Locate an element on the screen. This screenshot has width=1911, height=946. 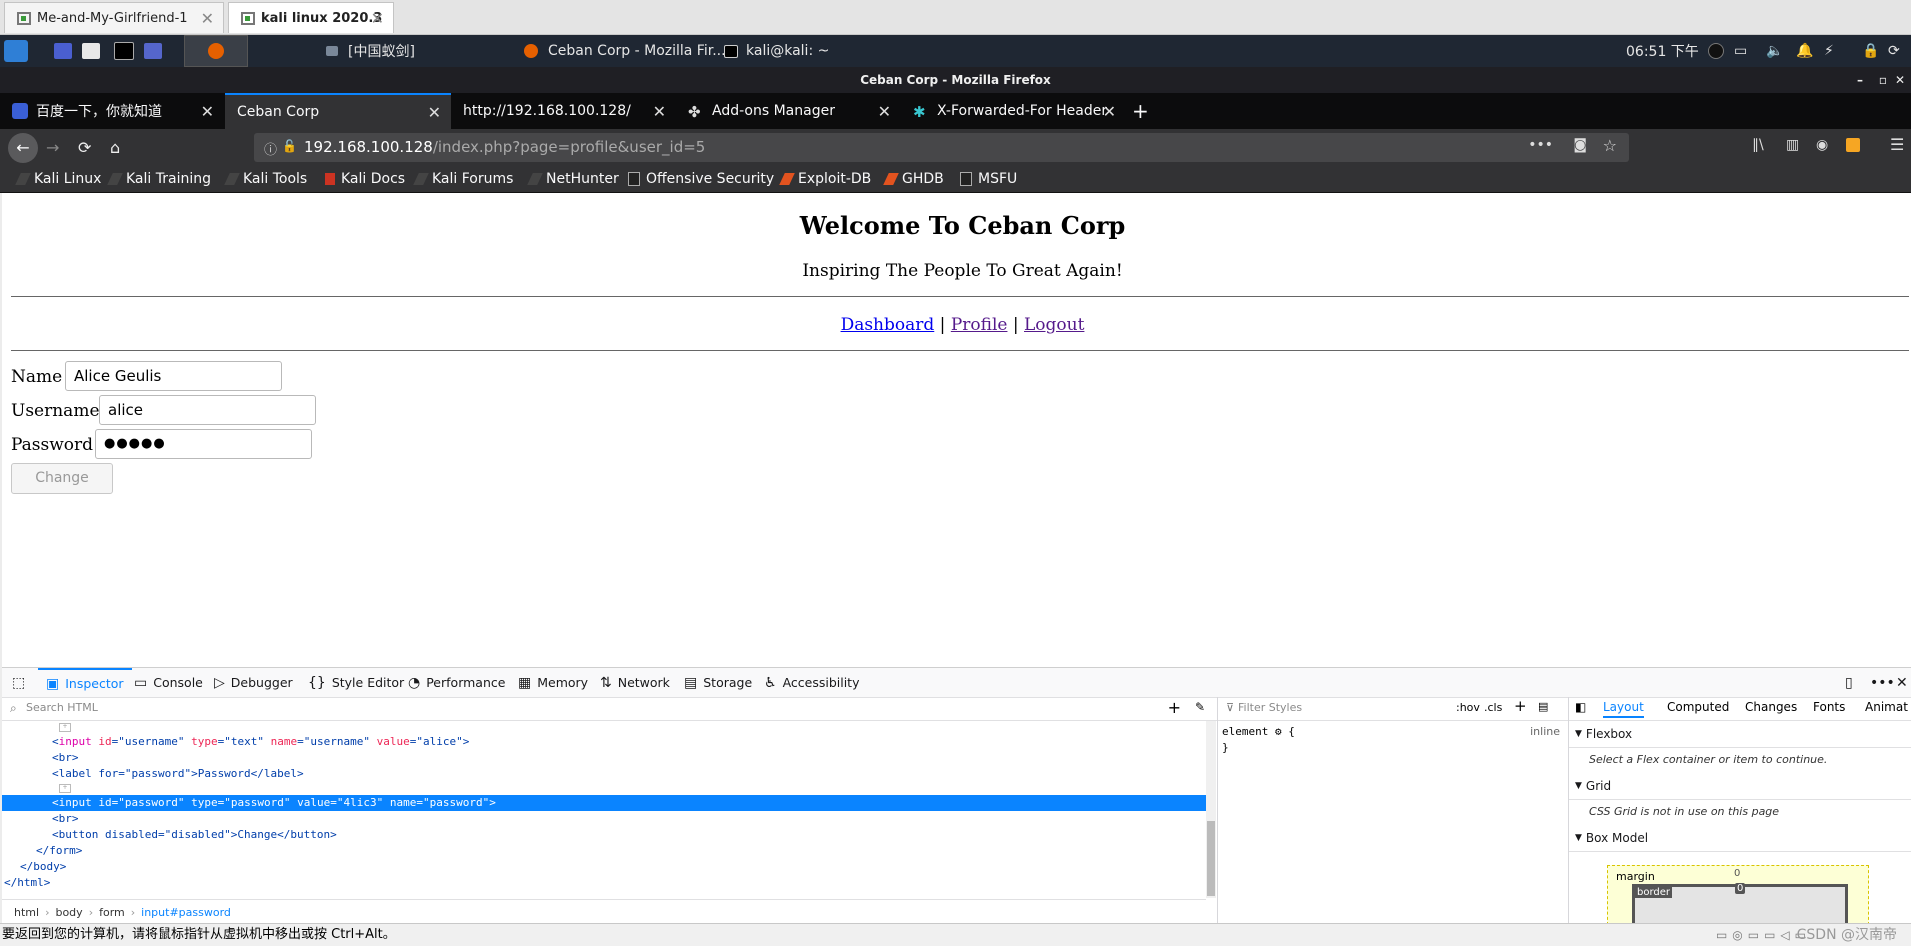
forward-icon: → is located at coordinates (52, 148).